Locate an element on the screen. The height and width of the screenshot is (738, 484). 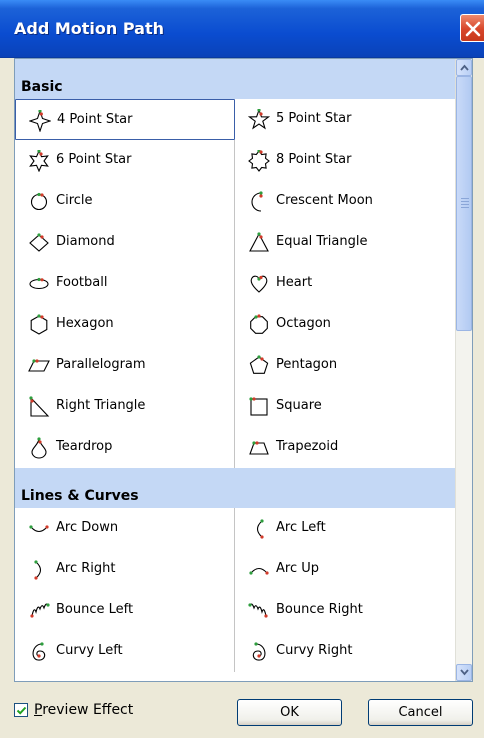
checkmark-icon is located at coordinates (21, 710).